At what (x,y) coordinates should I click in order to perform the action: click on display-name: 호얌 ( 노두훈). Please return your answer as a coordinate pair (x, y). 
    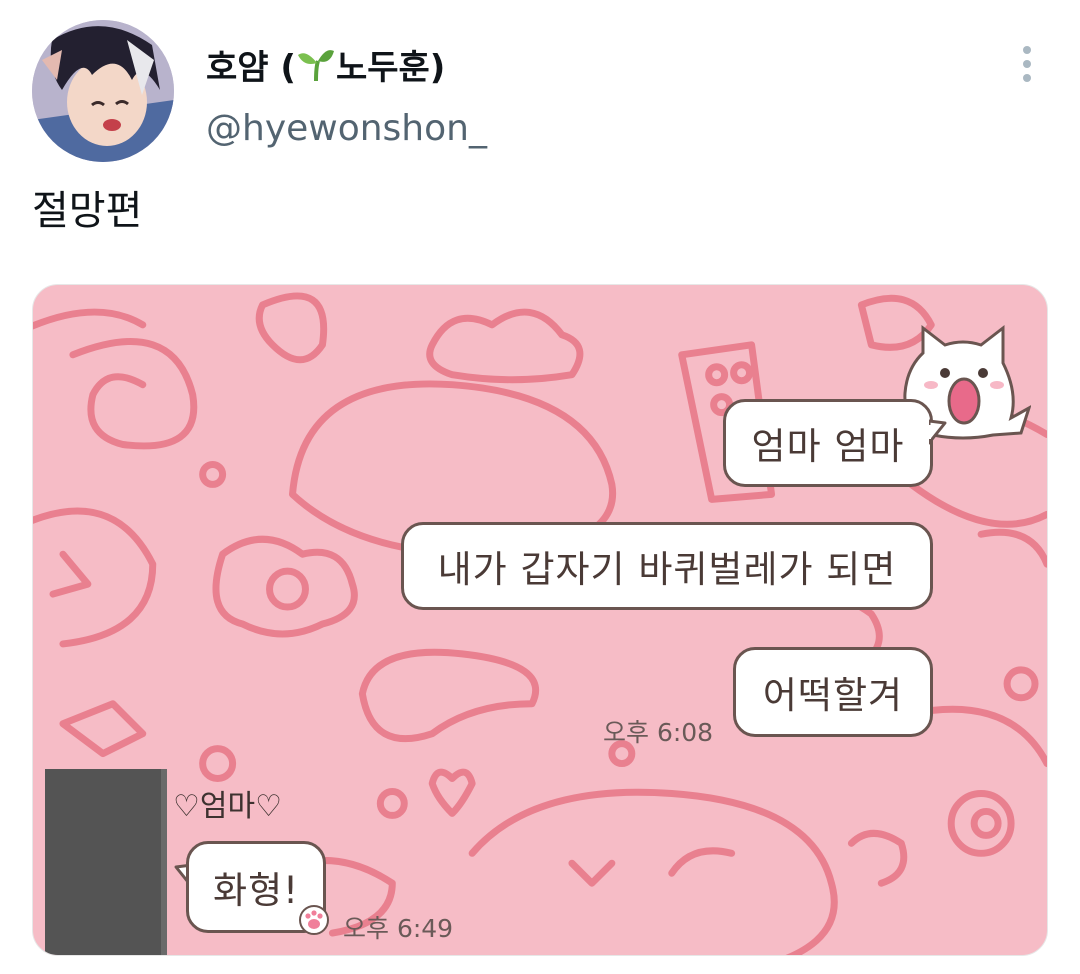
    Looking at the image, I should click on (325, 64).